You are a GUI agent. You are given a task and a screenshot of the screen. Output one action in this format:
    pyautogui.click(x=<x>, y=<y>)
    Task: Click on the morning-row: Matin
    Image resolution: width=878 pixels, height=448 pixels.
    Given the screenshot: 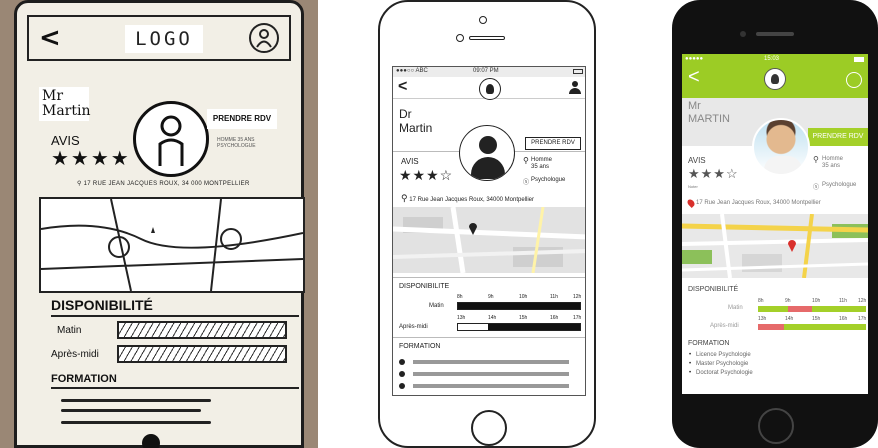 What is the action you would take?
    pyautogui.click(x=178, y=331)
    